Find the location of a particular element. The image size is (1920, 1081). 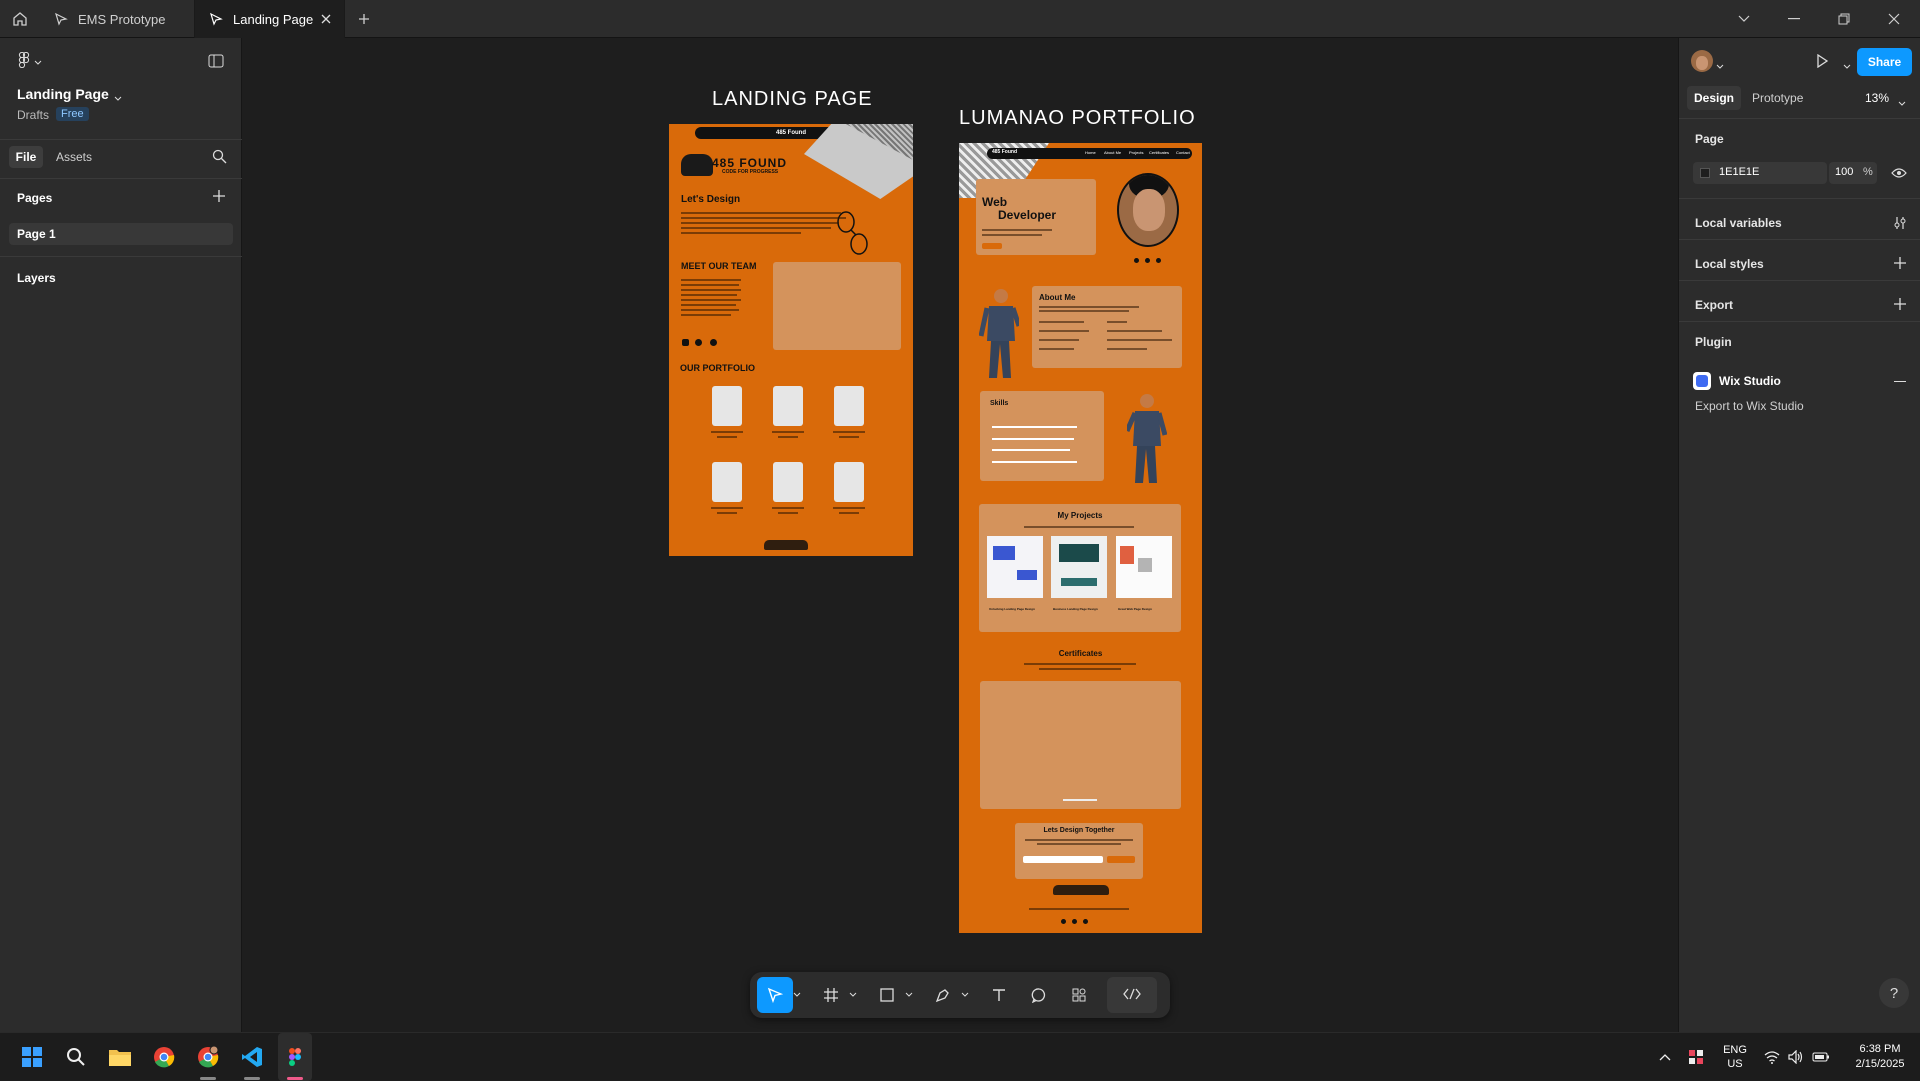

page-opacity-field: 100 % is located at coordinates (1853, 173).